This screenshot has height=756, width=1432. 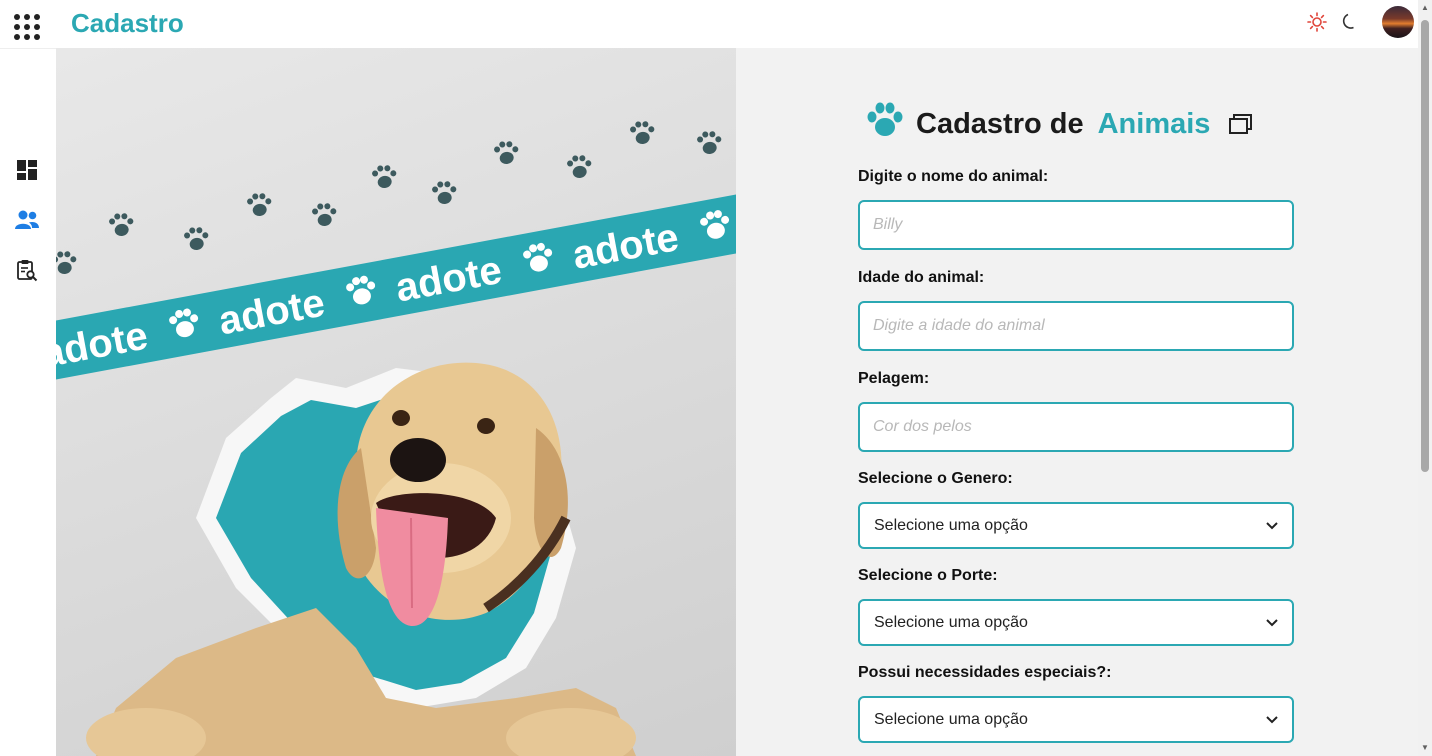 I want to click on app-title: Cadastro, so click(x=127, y=23).